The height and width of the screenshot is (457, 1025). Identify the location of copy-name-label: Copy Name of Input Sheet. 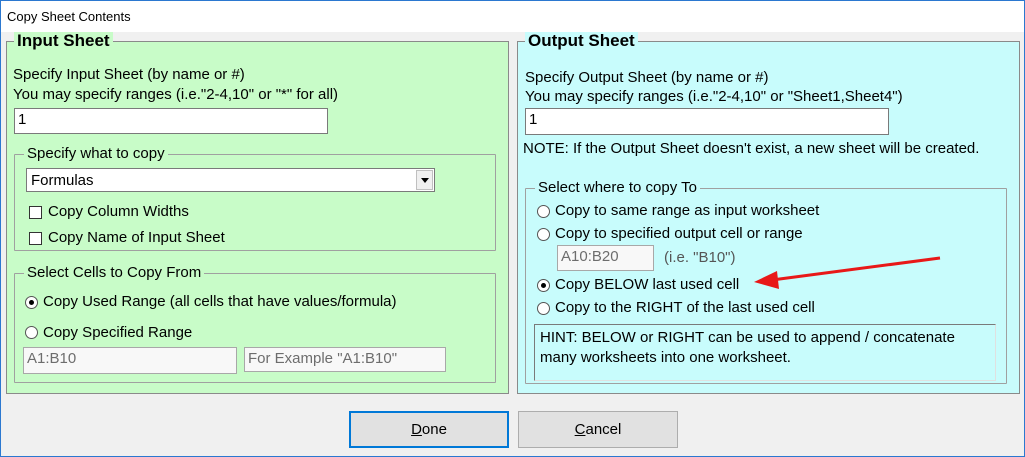
(136, 238).